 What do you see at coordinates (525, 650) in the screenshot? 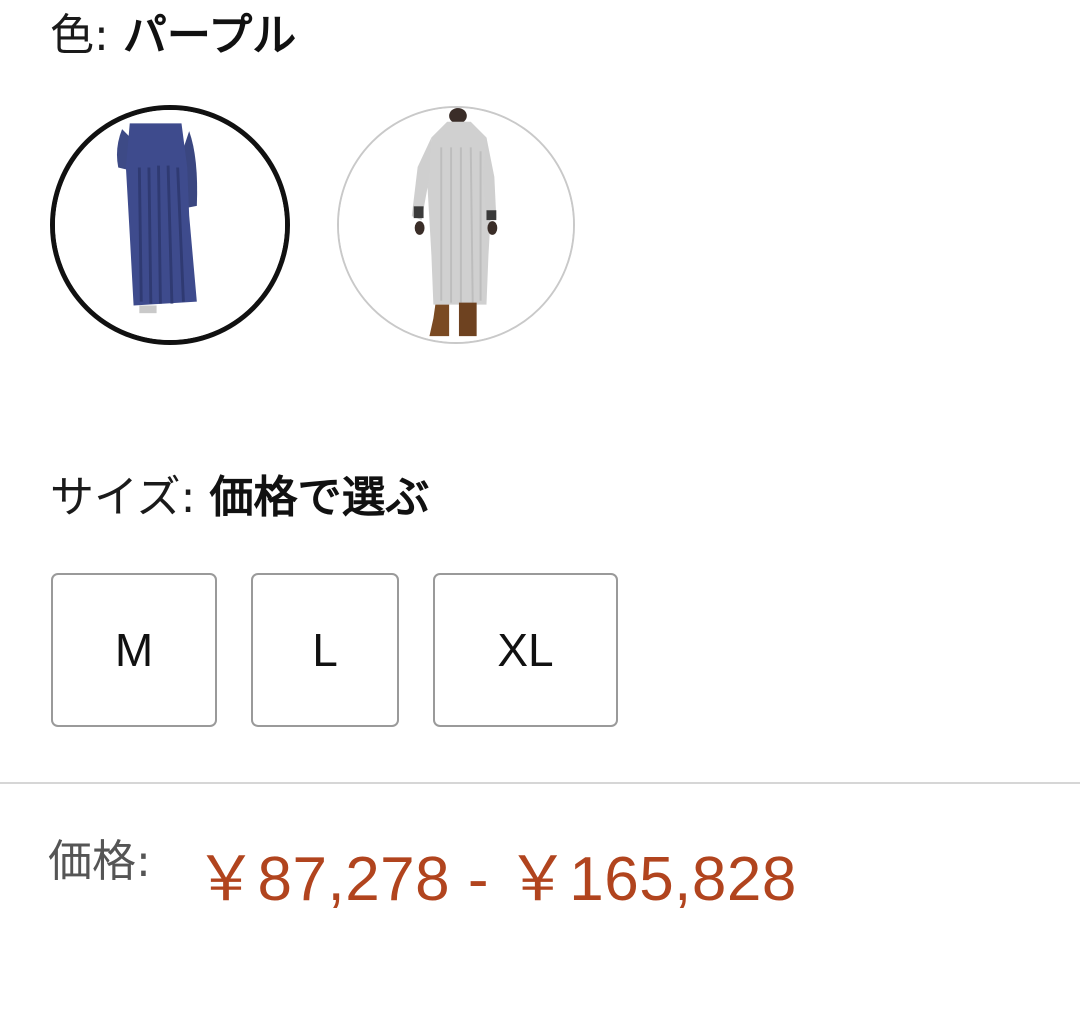
I see `size-option-xl: XL` at bounding box center [525, 650].